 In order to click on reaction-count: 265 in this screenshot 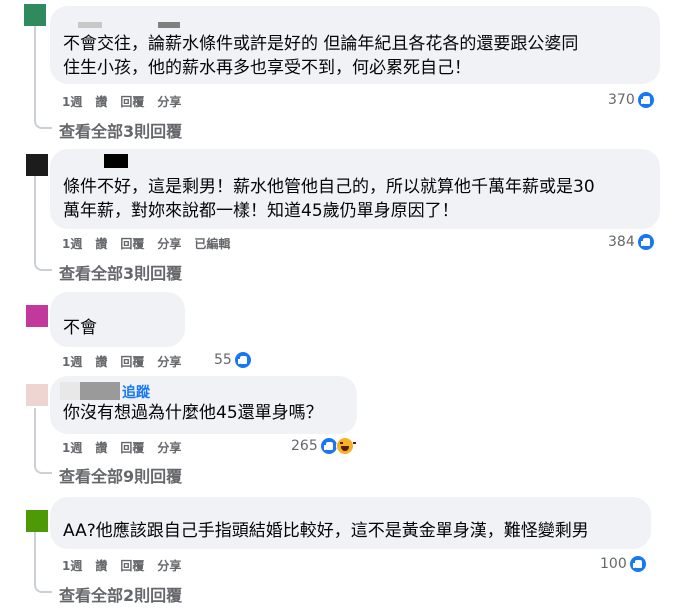, I will do `click(323, 446)`.